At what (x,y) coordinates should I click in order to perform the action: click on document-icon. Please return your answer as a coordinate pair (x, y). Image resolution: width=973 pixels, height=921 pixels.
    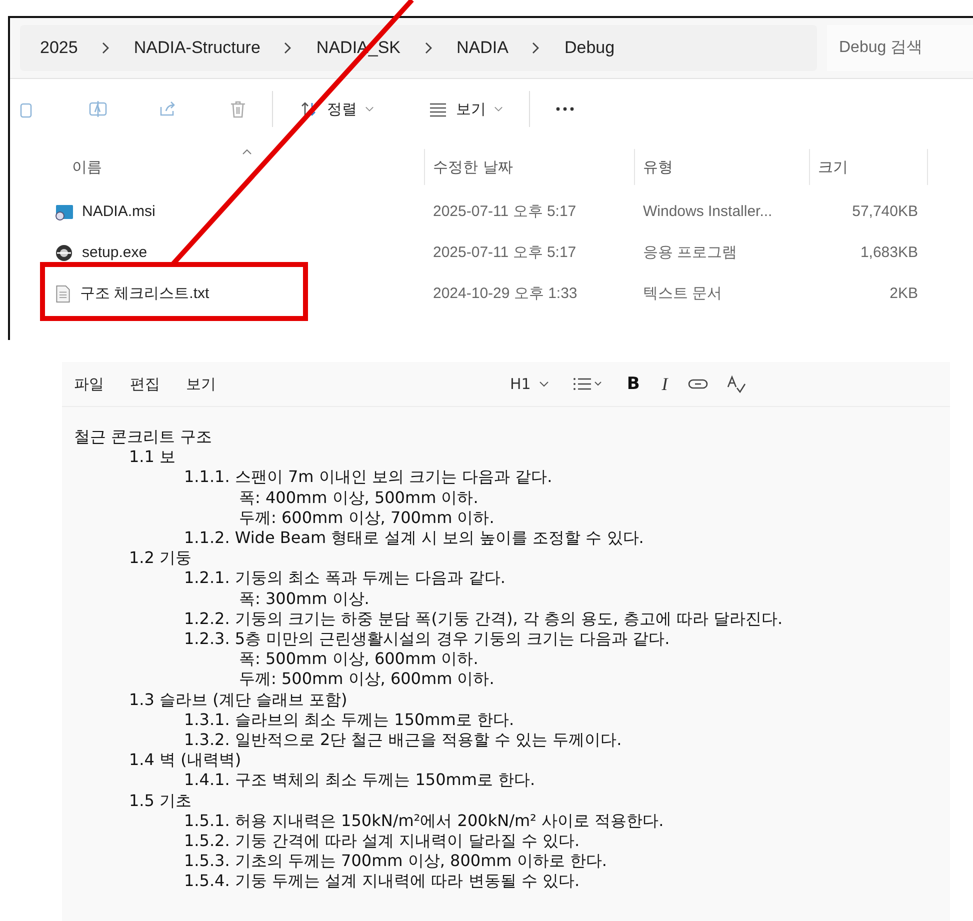
    Looking at the image, I should click on (63, 294).